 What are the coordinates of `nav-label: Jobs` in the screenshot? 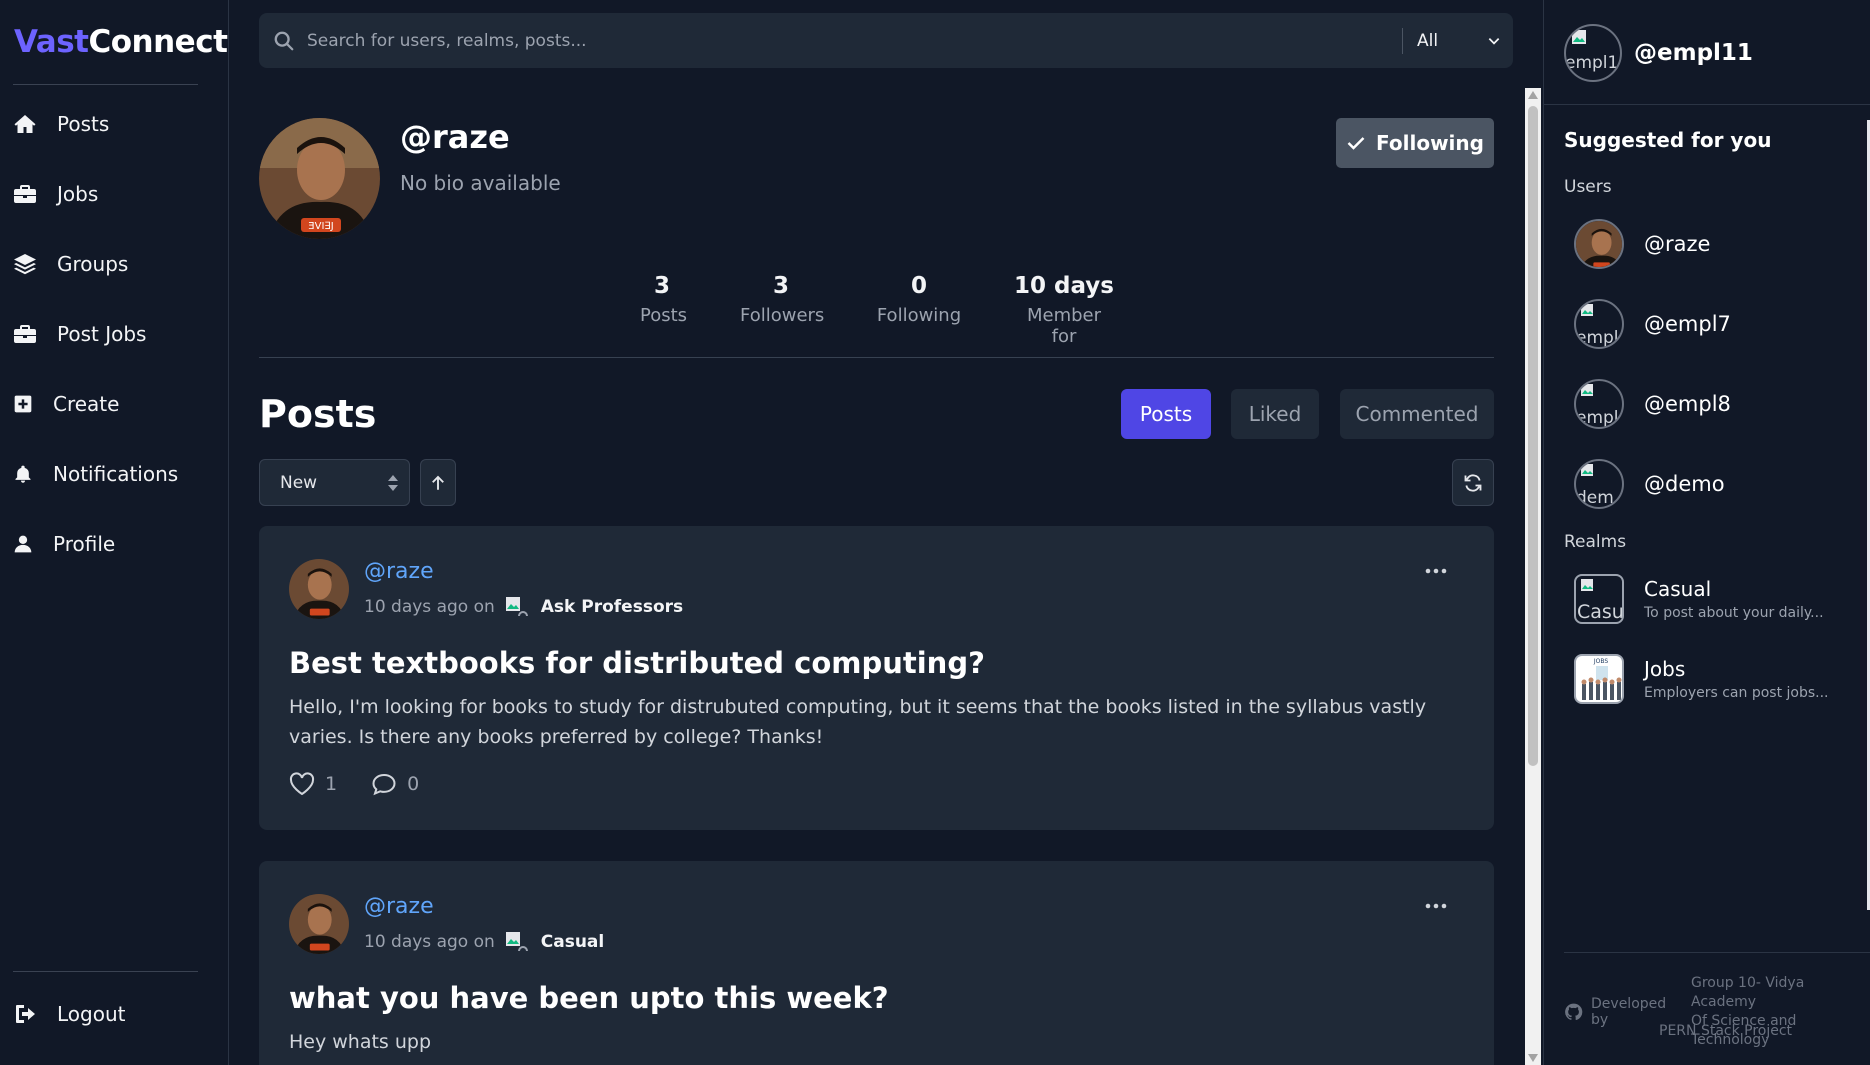 It's located at (78, 194).